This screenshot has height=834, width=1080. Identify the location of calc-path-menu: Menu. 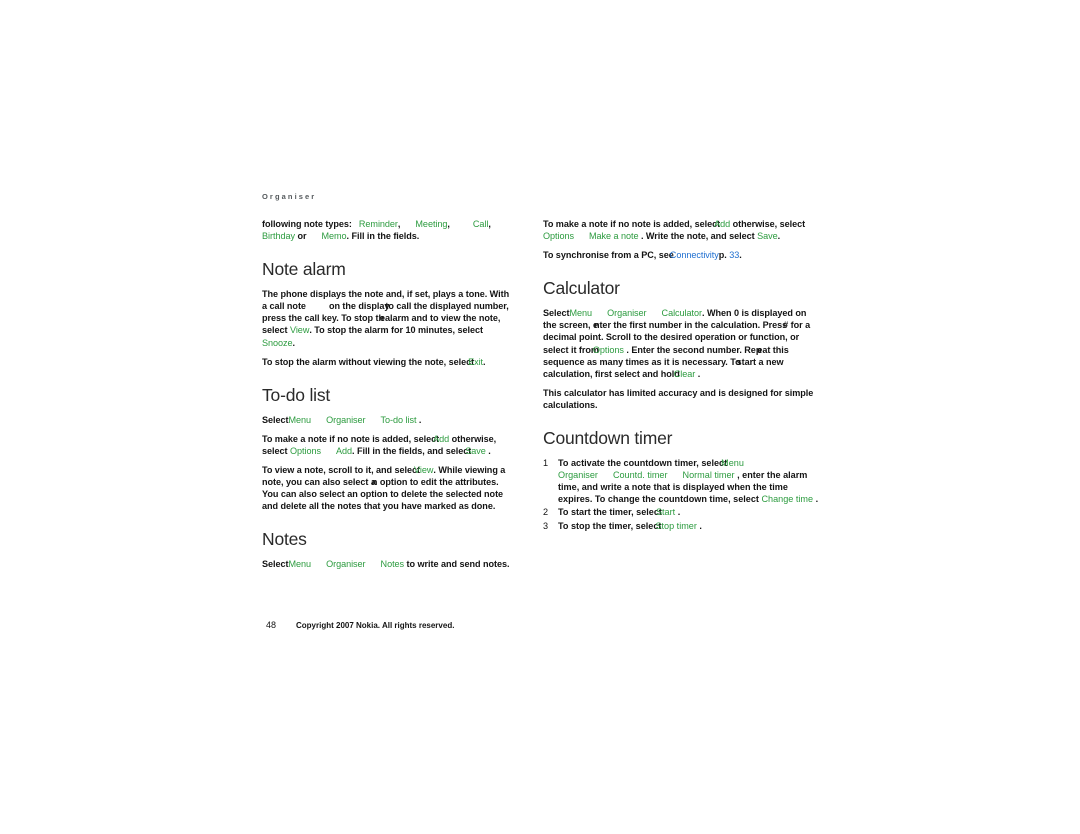
(581, 313).